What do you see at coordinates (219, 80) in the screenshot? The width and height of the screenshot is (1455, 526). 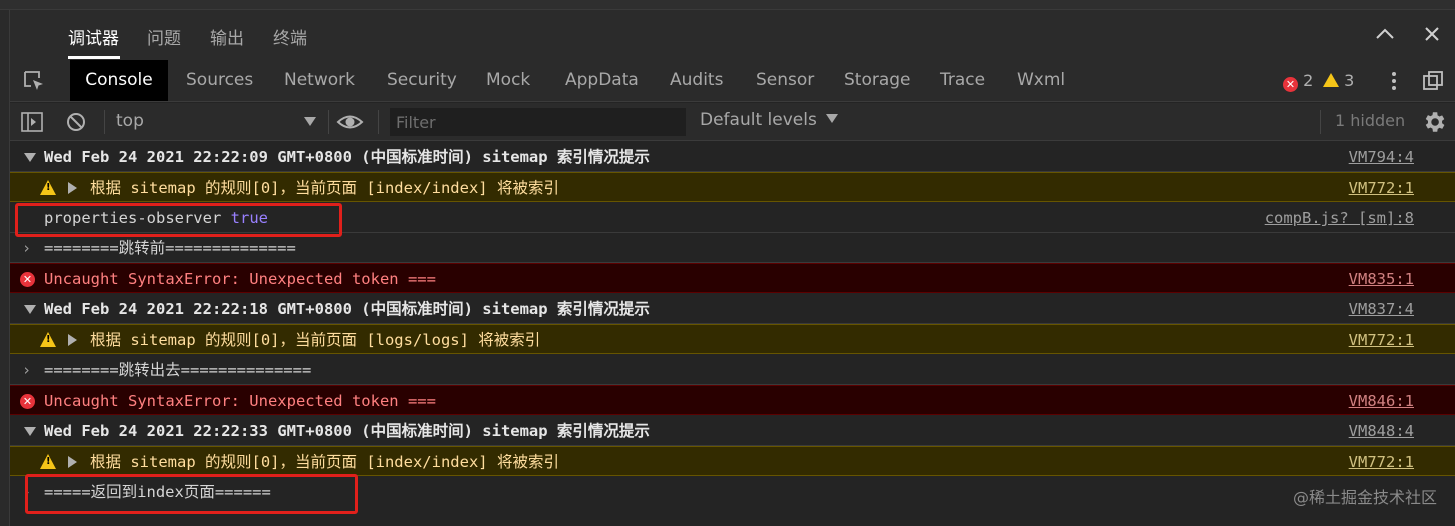 I see `tab-sources: Sources` at bounding box center [219, 80].